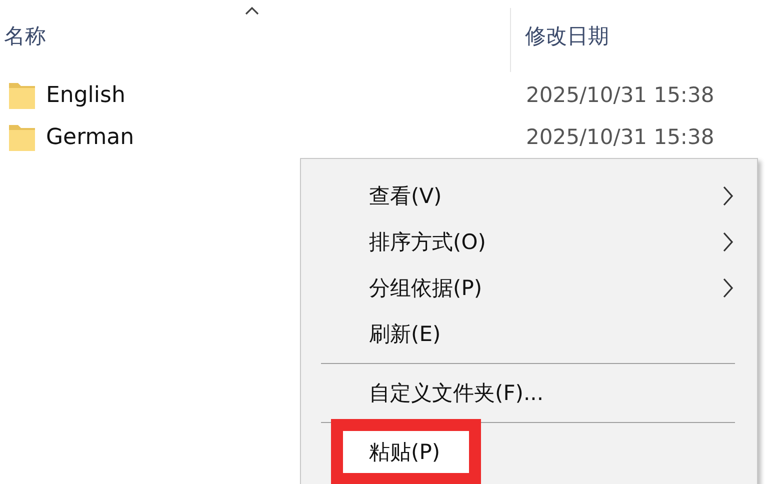  I want to click on menu-item: 排序方式(O), so click(529, 242).